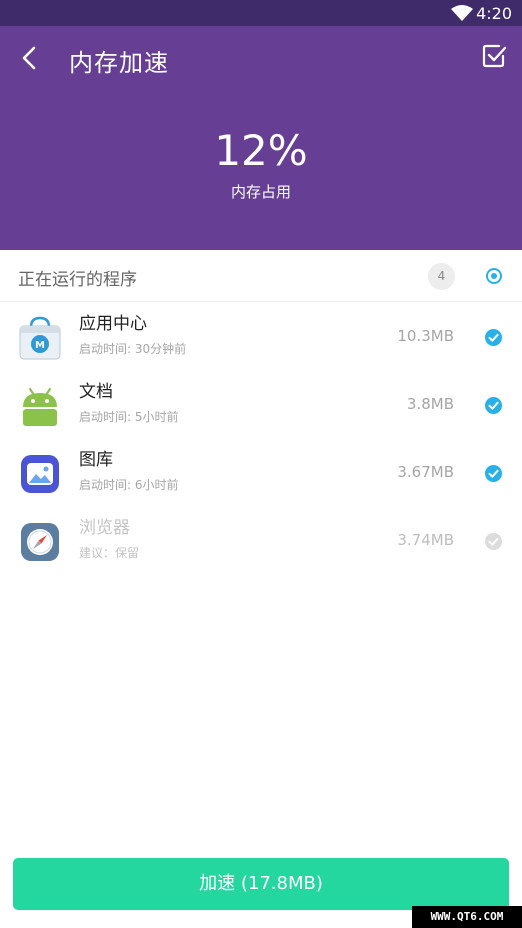 The image size is (522, 928). I want to click on app-size: 10.3MB, so click(425, 336).